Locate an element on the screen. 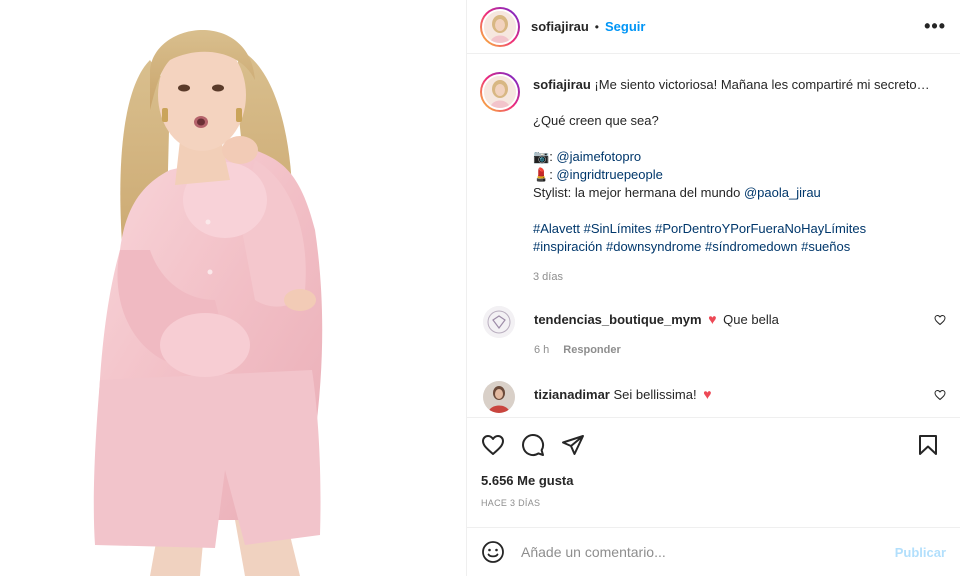 This screenshot has width=960, height=576. commenter-username: tizianadimar is located at coordinates (572, 394).